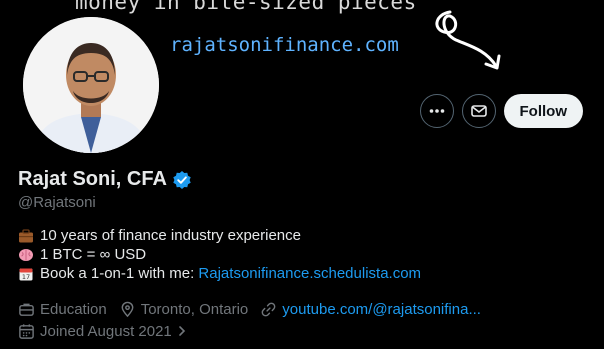 The image size is (604, 349). I want to click on meta-row: Joined August 2021, so click(255, 331).